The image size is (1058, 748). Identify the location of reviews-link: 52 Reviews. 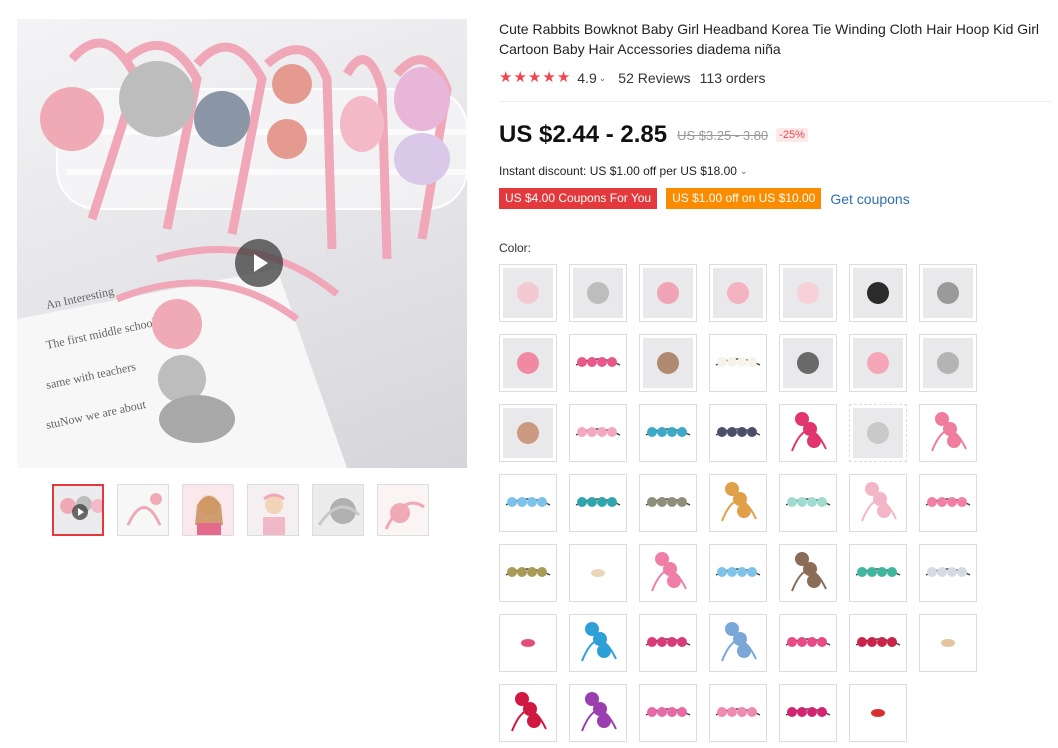
(654, 78).